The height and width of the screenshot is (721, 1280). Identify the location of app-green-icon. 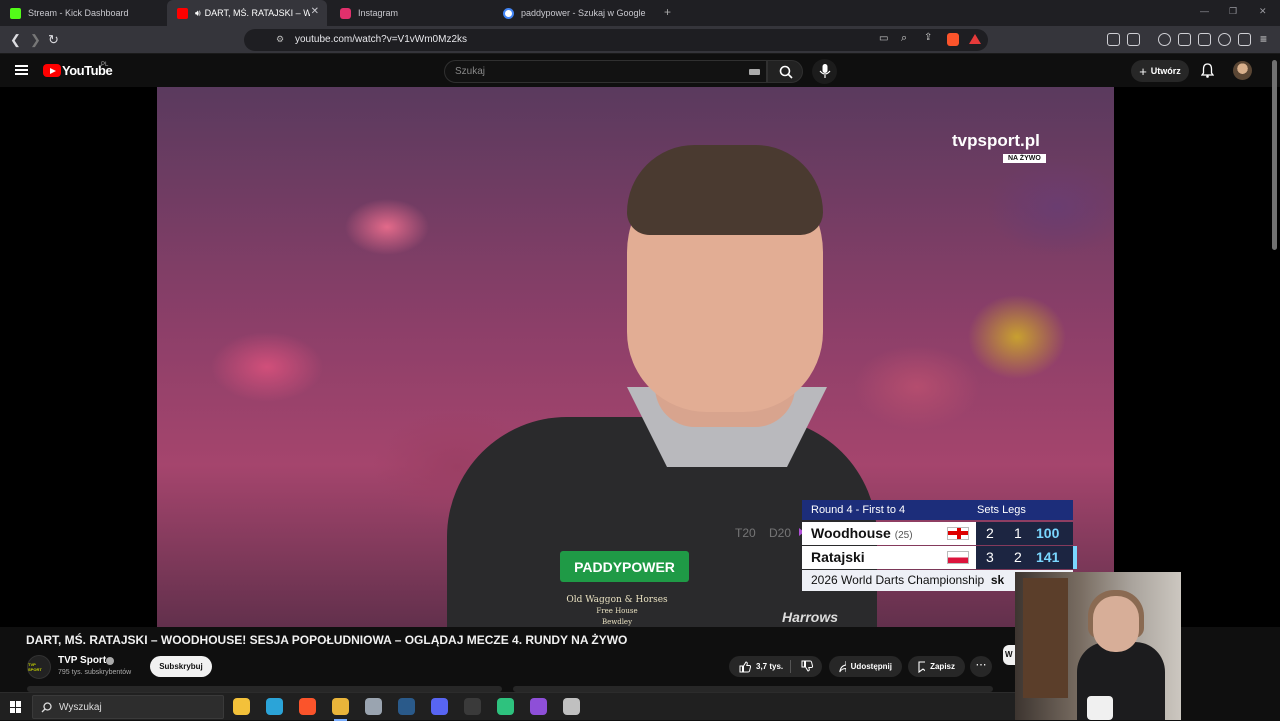
(505, 706).